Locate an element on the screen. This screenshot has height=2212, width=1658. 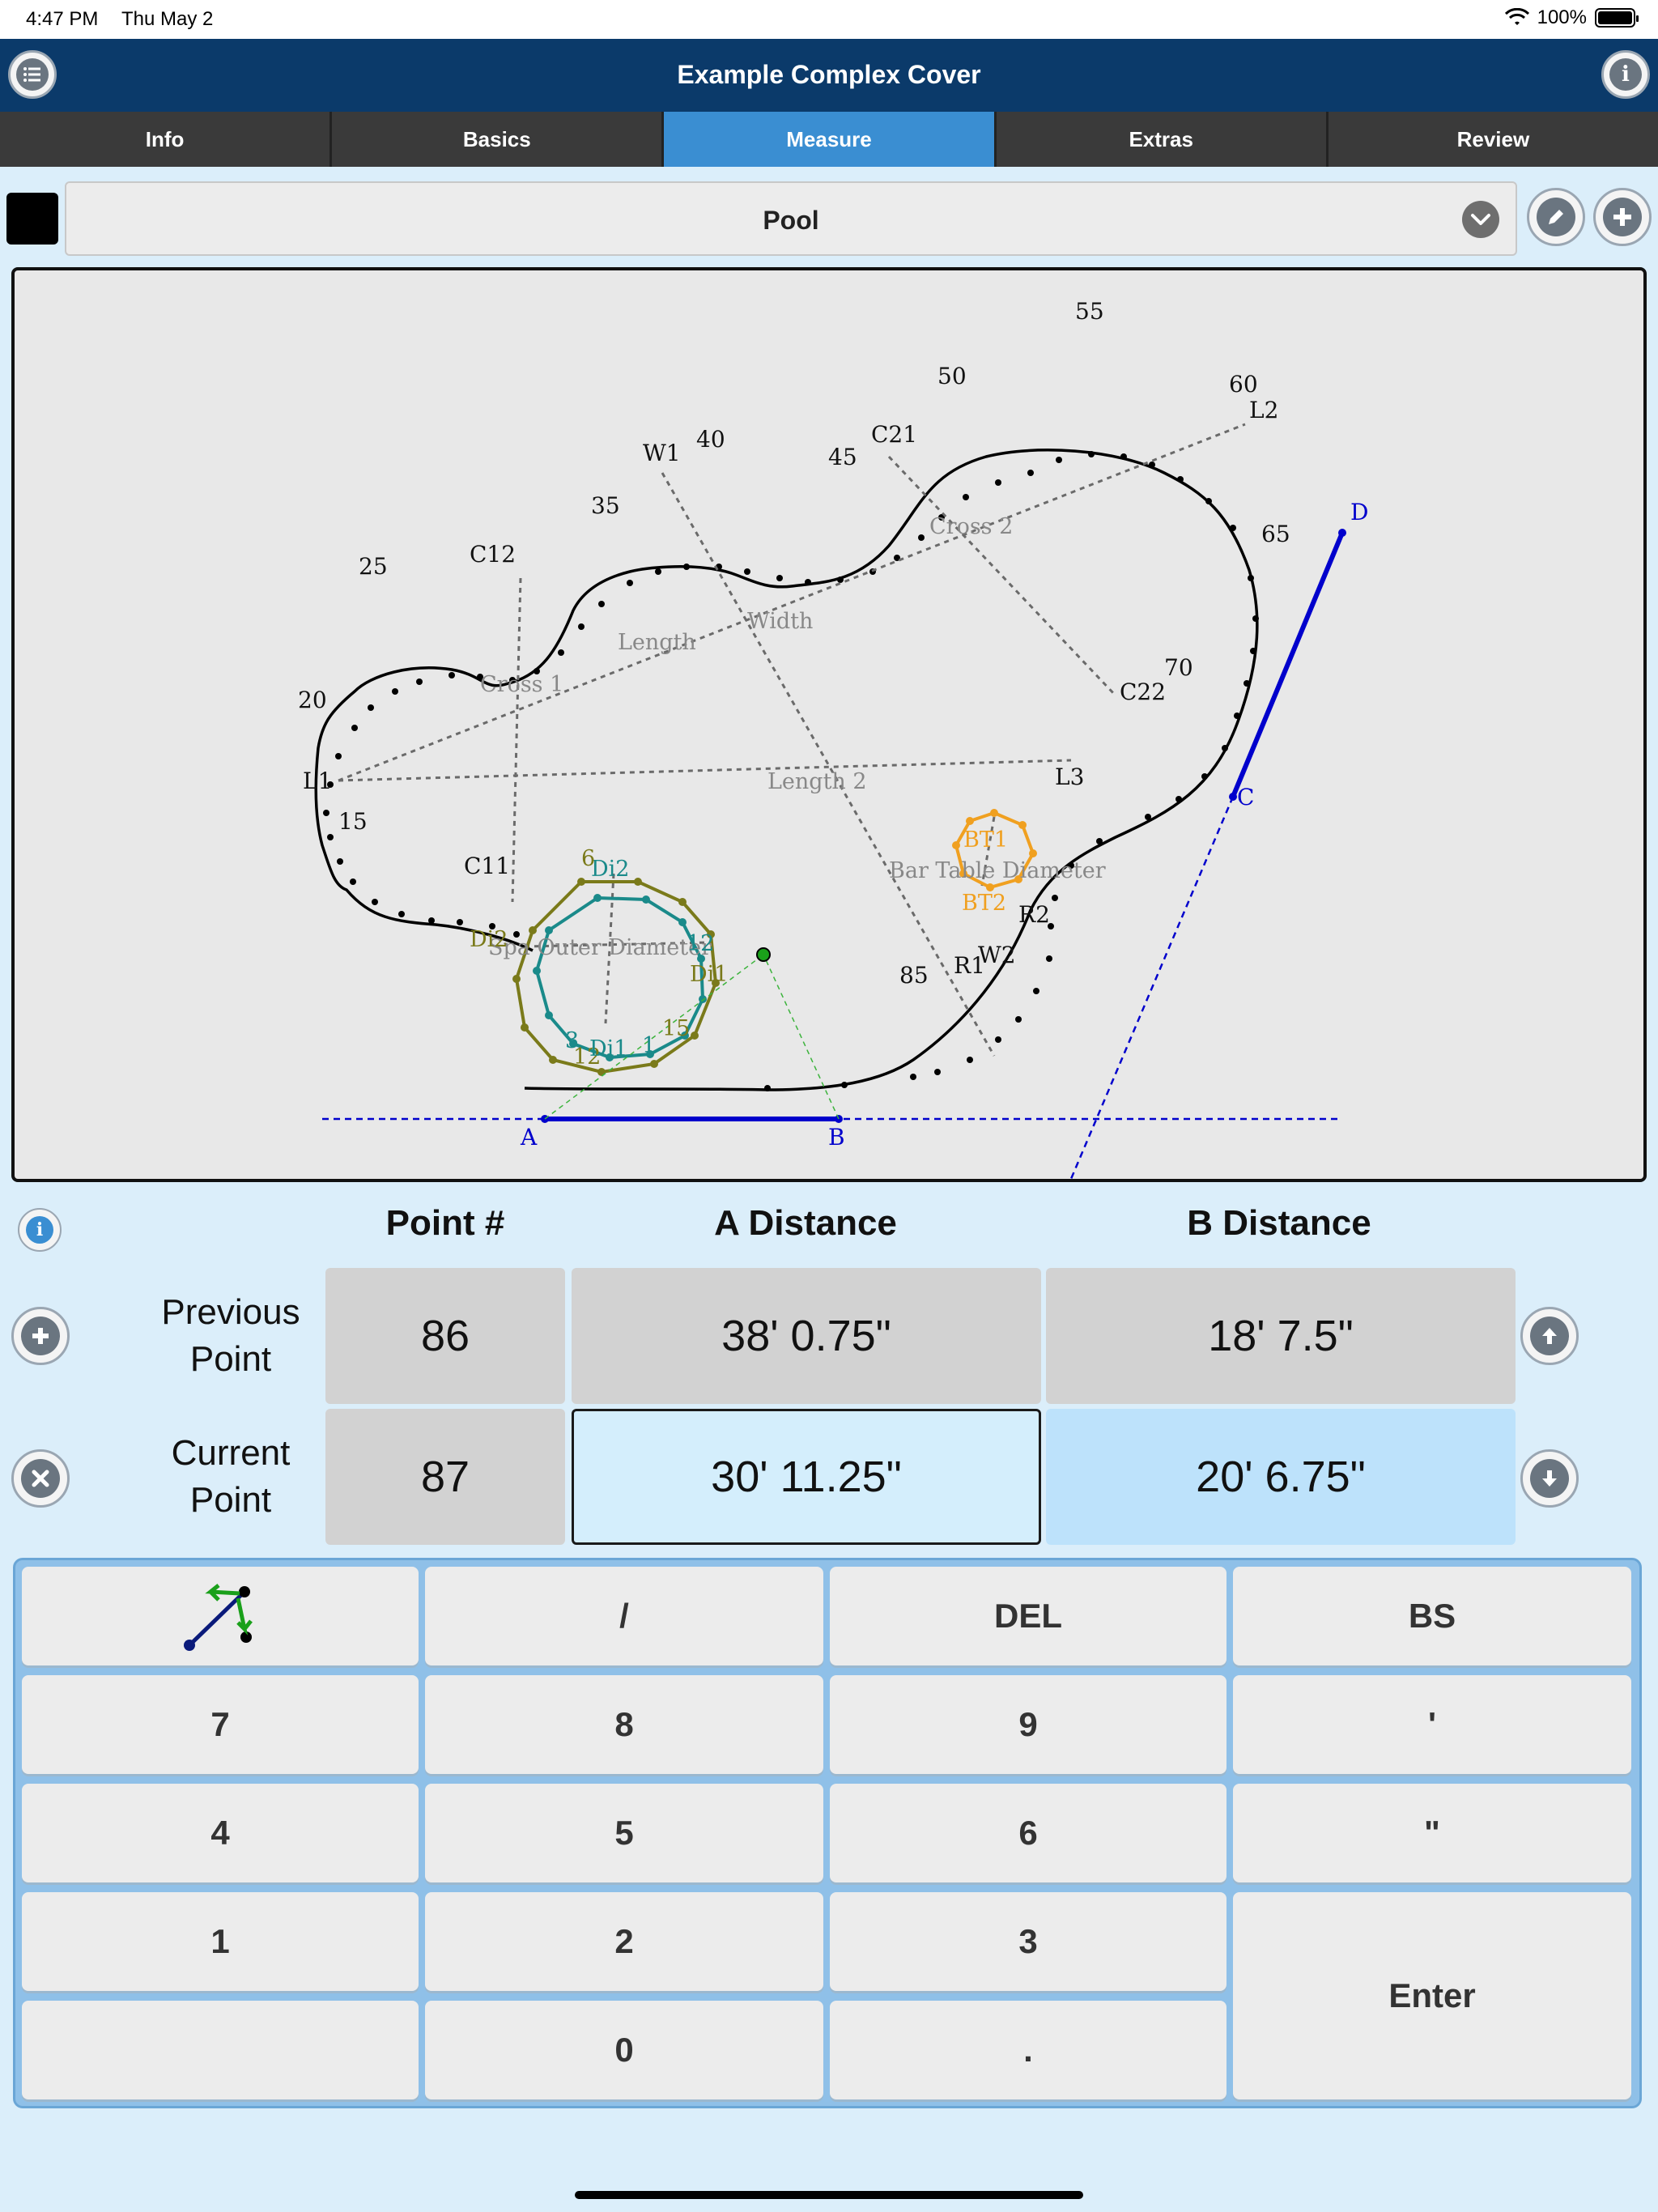
decimal-key: . is located at coordinates (1028, 2050).